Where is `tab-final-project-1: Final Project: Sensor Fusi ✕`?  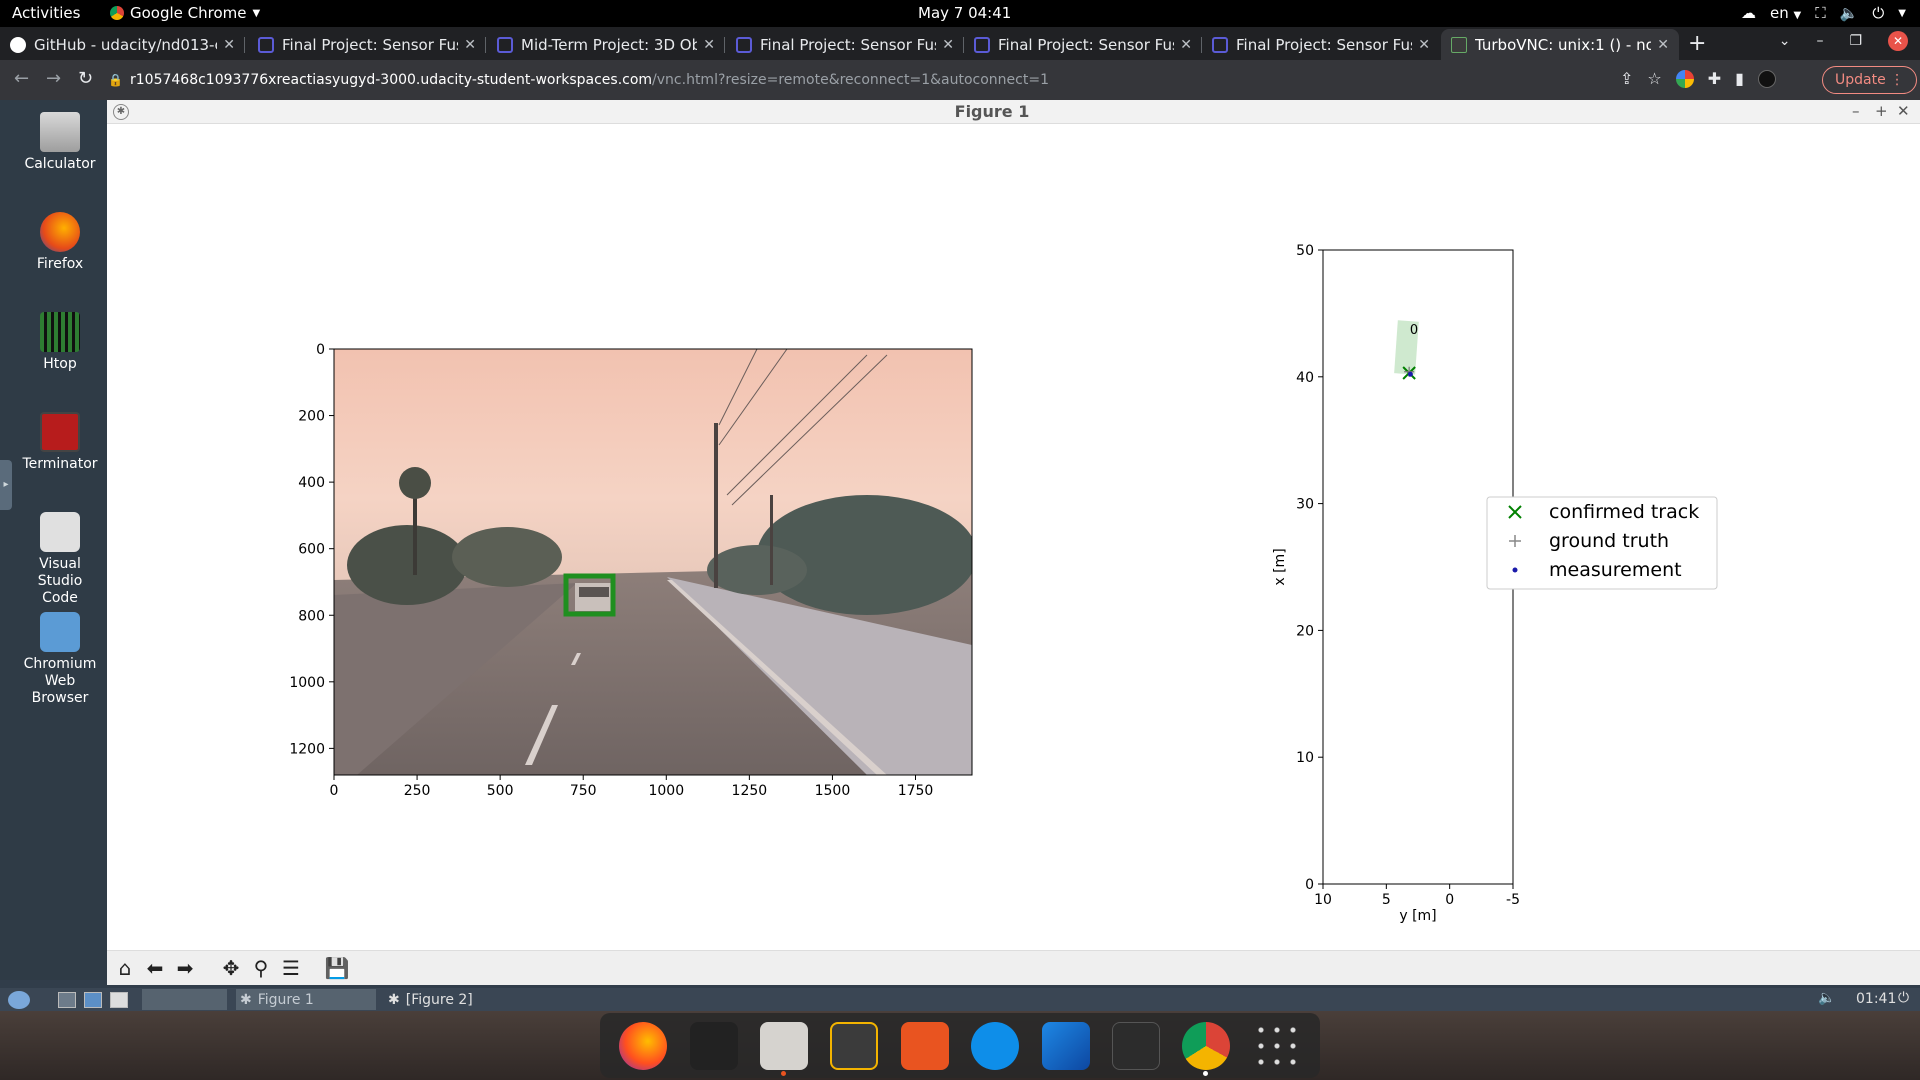
tab-final-project-1: Final Project: Sensor Fusi ✕ is located at coordinates (367, 44).